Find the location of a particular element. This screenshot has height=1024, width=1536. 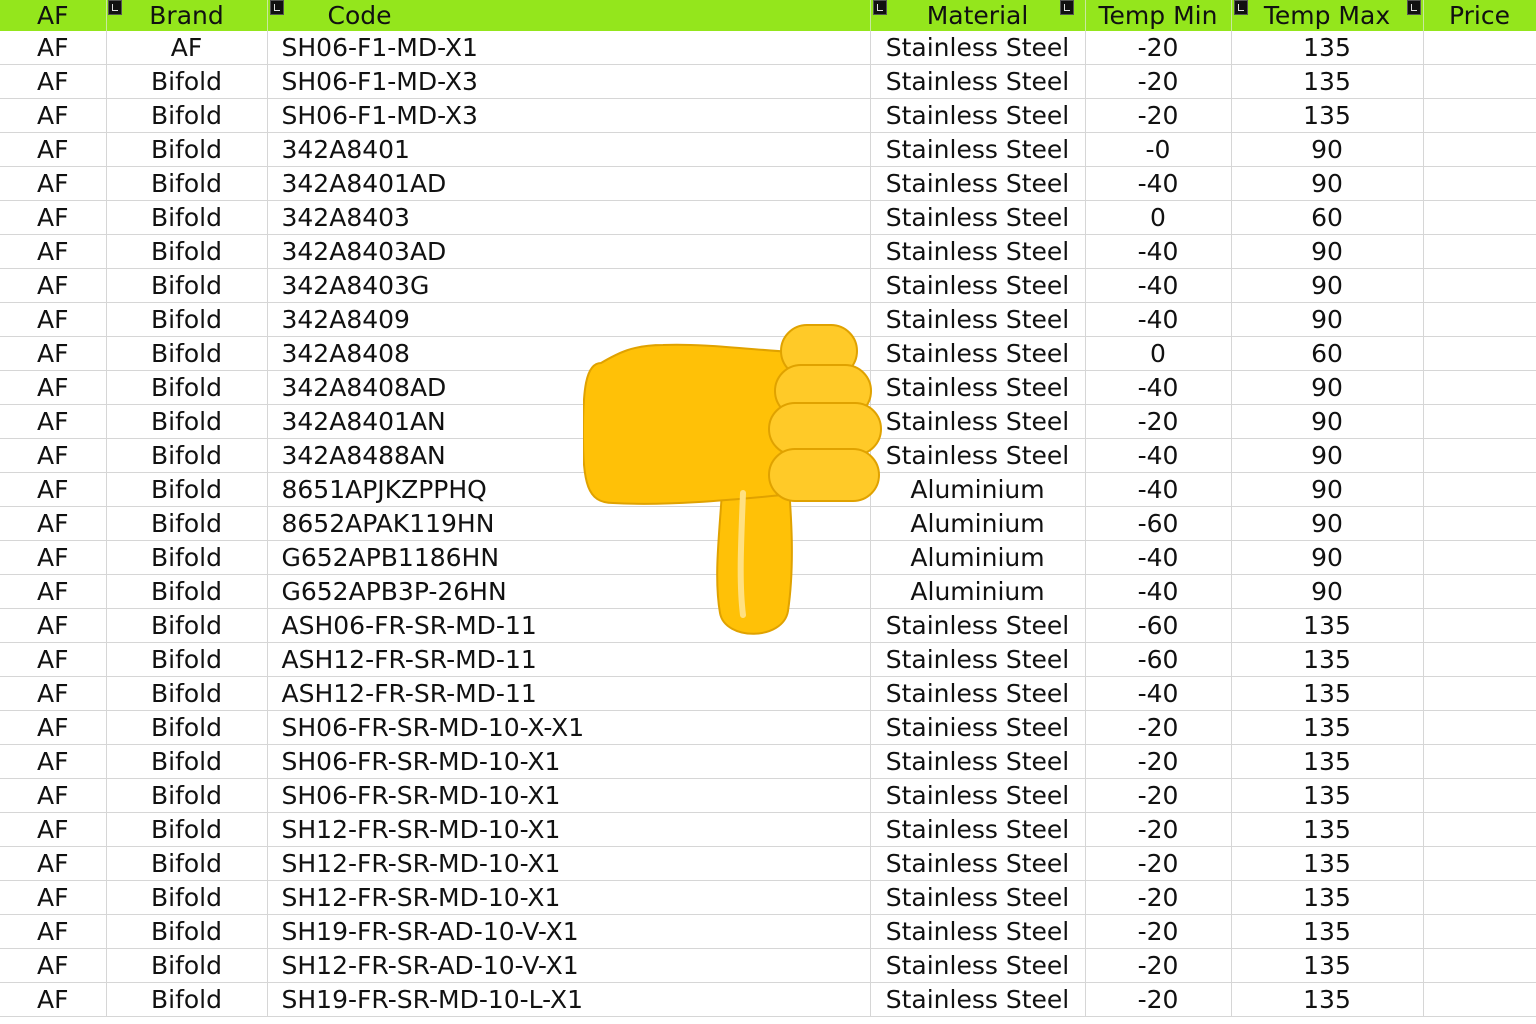

cell-temp-max: 60 is located at coordinates (1327, 353).